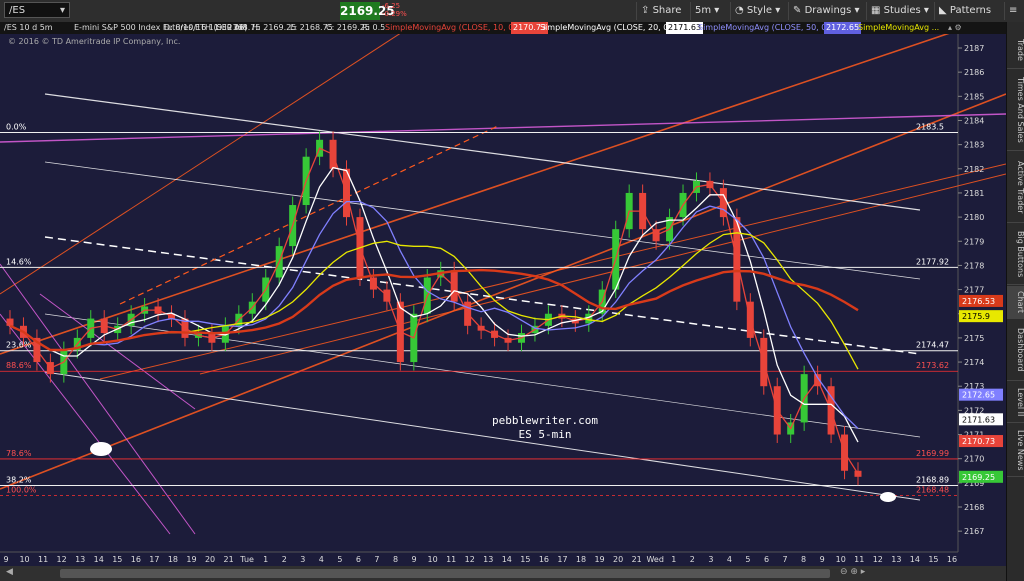 Image resolution: width=1024 pixels, height=581 pixels. What do you see at coordinates (974, 193) in the screenshot?
I see `y-tick-label: 2181` at bounding box center [974, 193].